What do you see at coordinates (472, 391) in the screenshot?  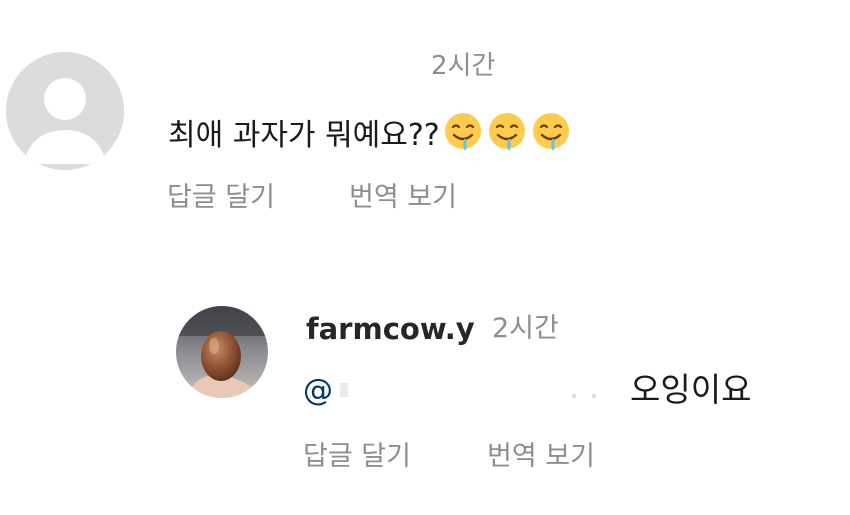 I see `redacted-username` at bounding box center [472, 391].